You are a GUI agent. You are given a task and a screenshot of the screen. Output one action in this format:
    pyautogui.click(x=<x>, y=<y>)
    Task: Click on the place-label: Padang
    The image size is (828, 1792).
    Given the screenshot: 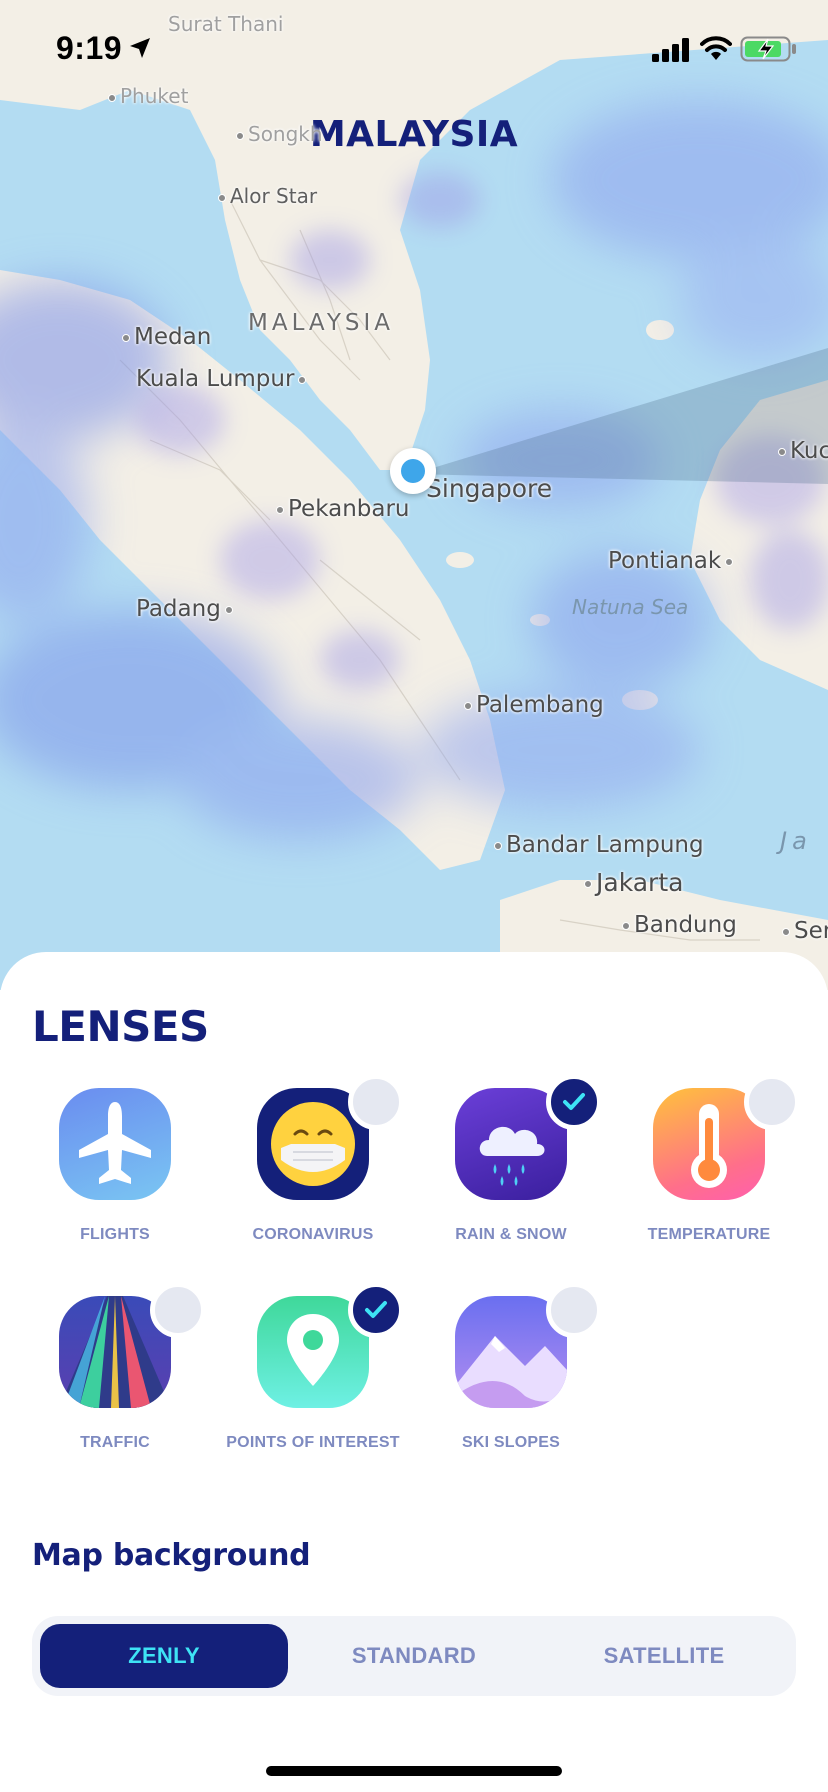 What is the action you would take?
    pyautogui.click(x=186, y=609)
    